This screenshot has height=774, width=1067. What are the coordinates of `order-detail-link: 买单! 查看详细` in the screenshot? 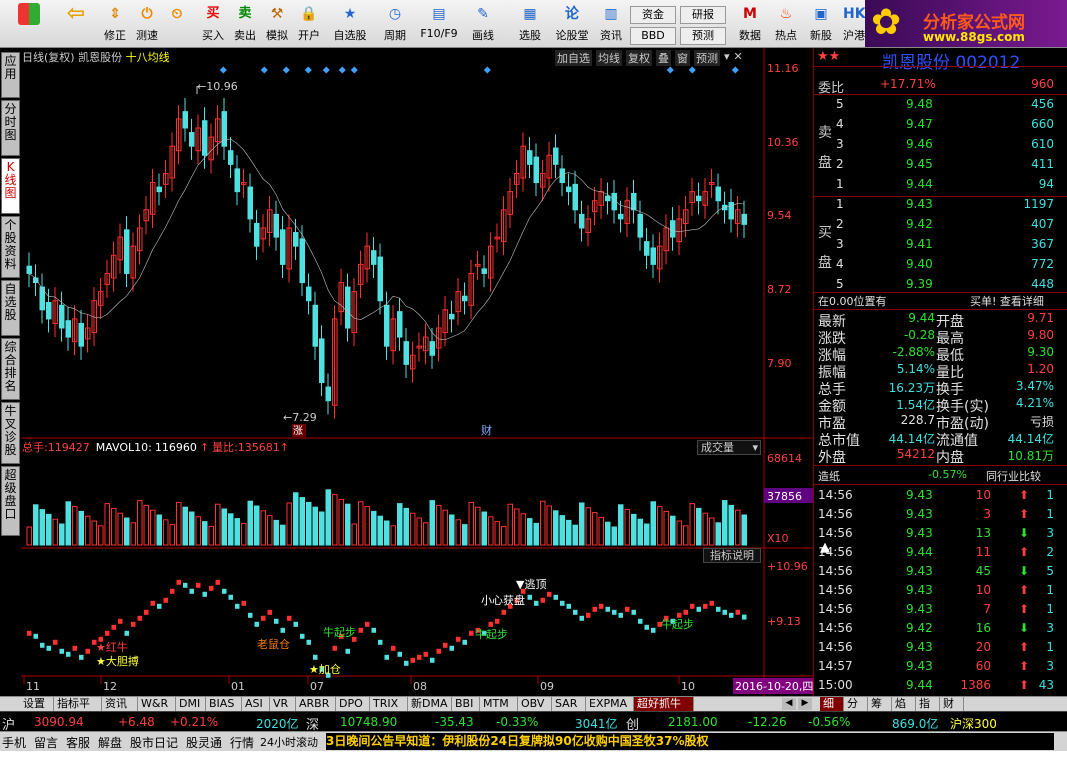 It's located at (1007, 301).